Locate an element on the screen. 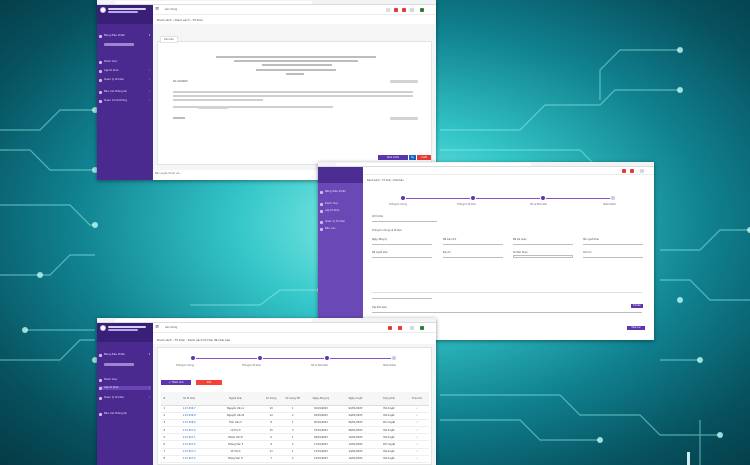  sidebar-item-admin: Quản trị hệ thống › is located at coordinates (125, 101).